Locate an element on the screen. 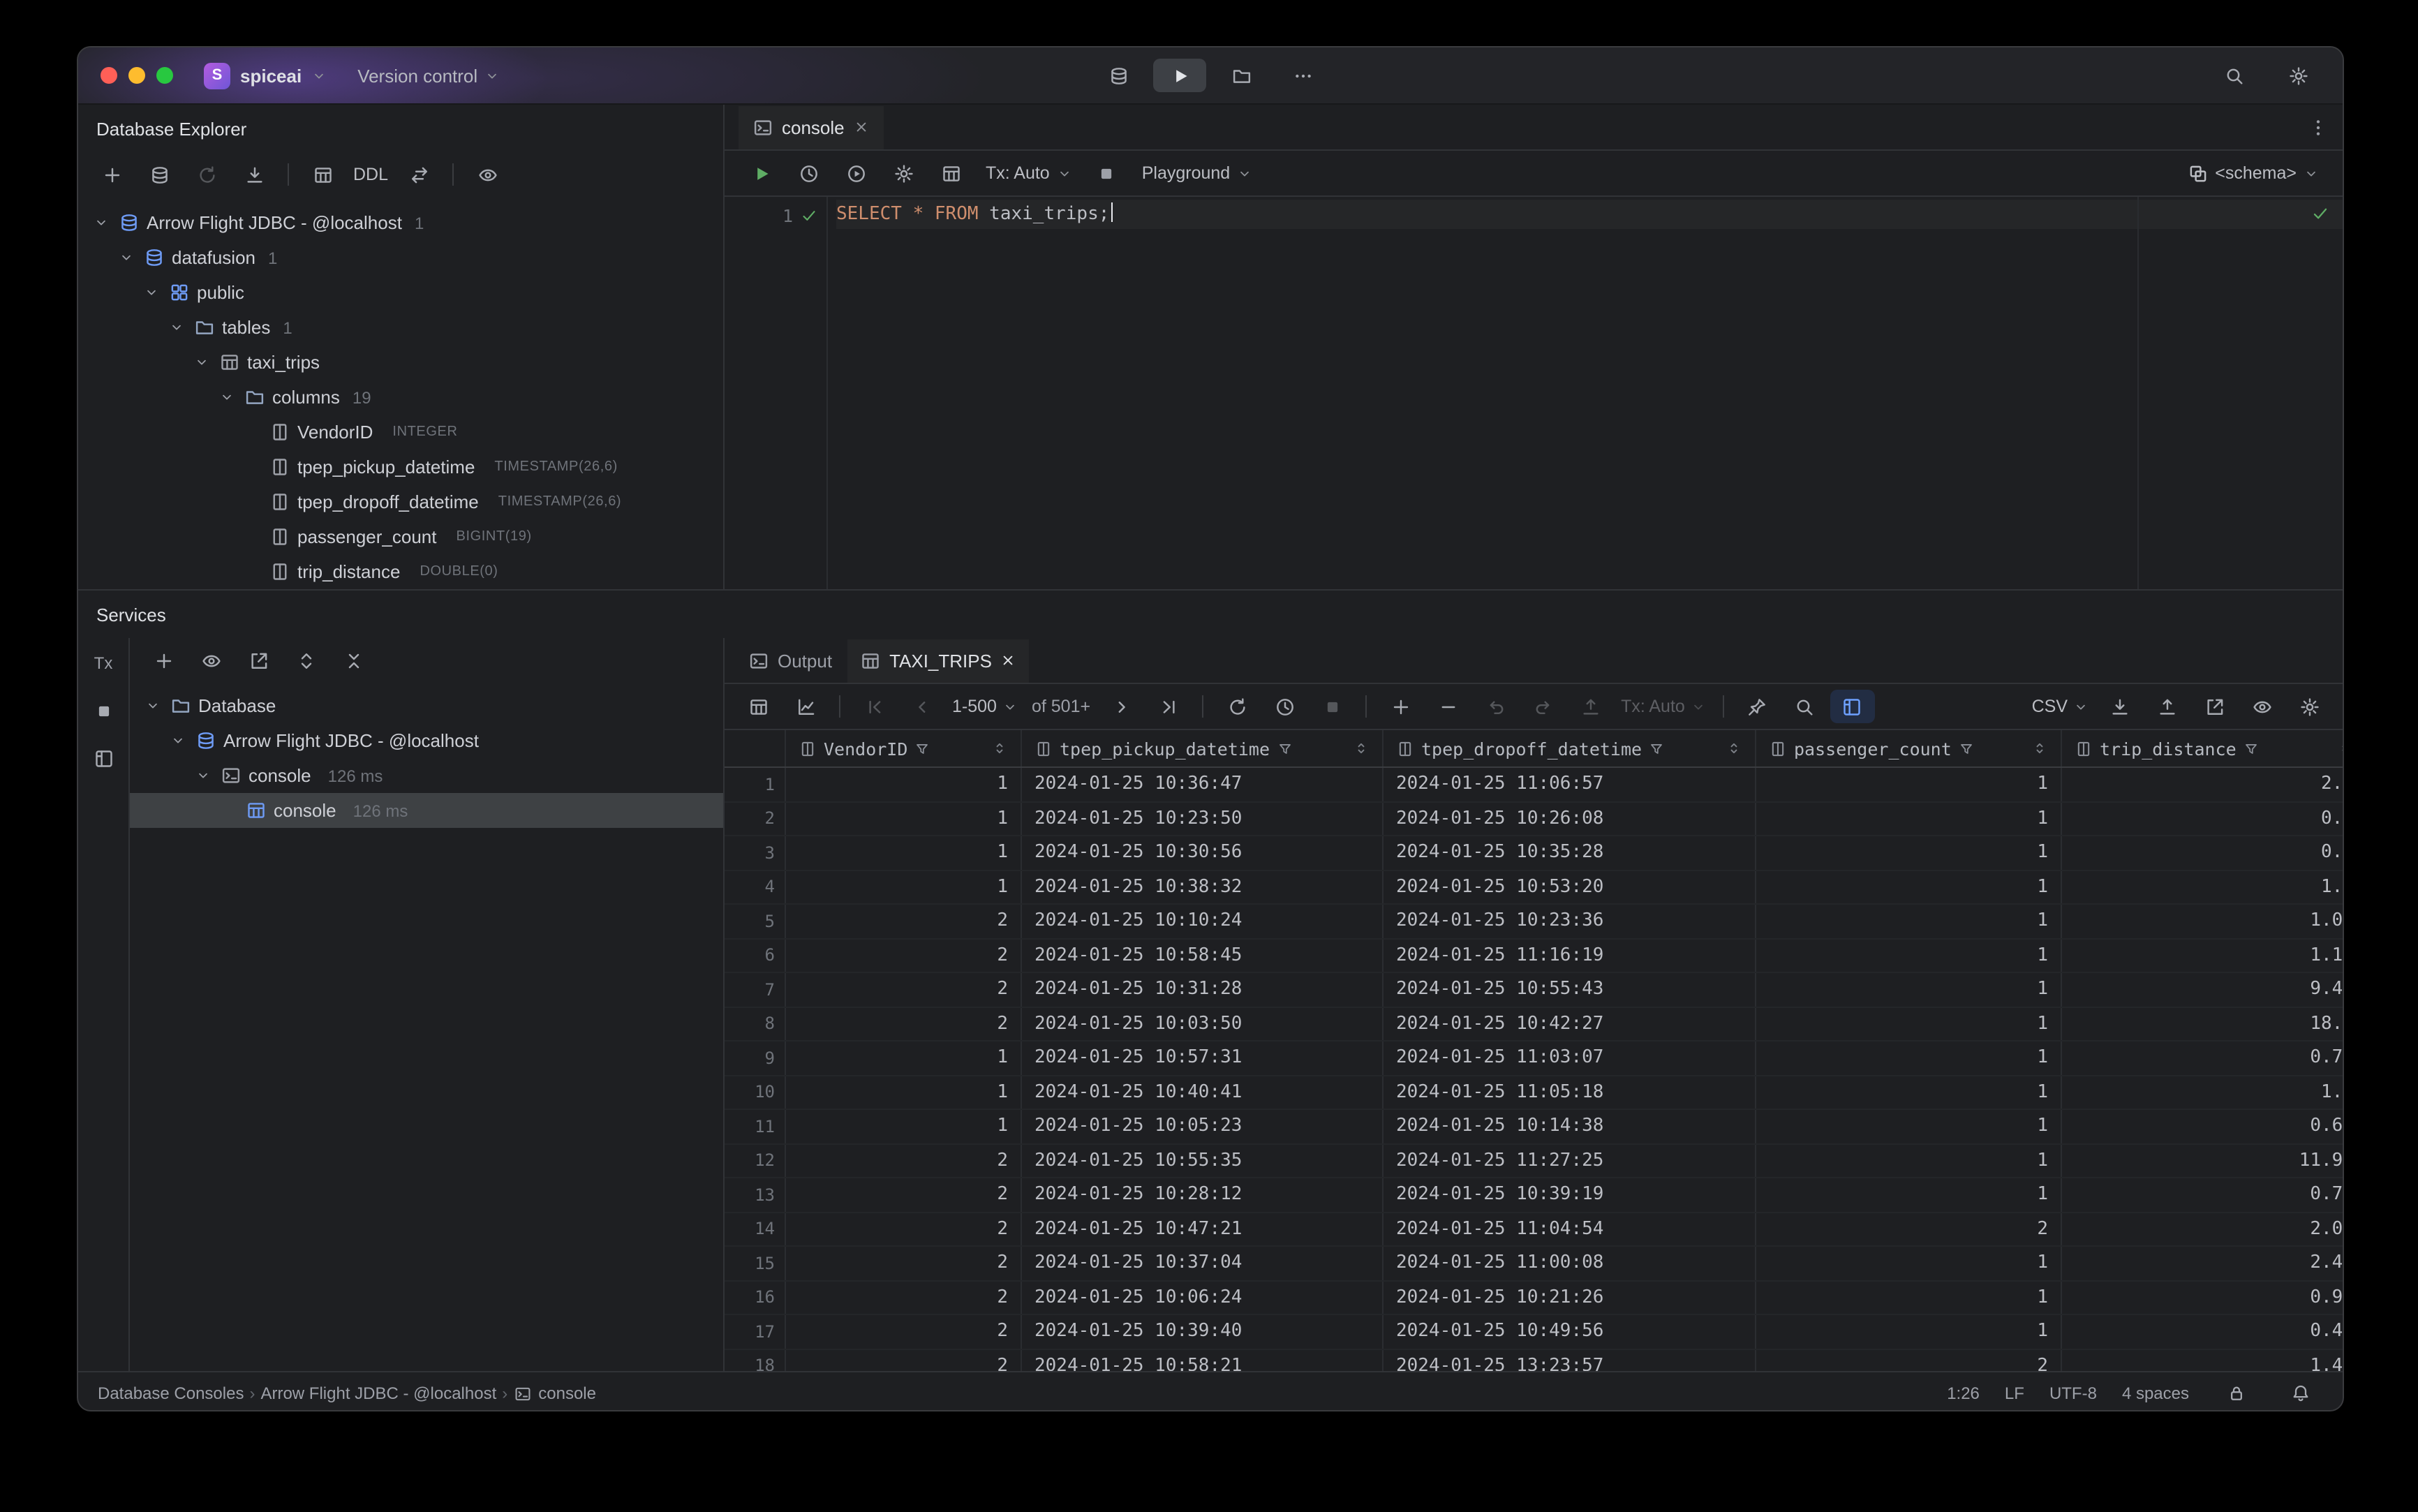  redo-button is located at coordinates (1542, 706).